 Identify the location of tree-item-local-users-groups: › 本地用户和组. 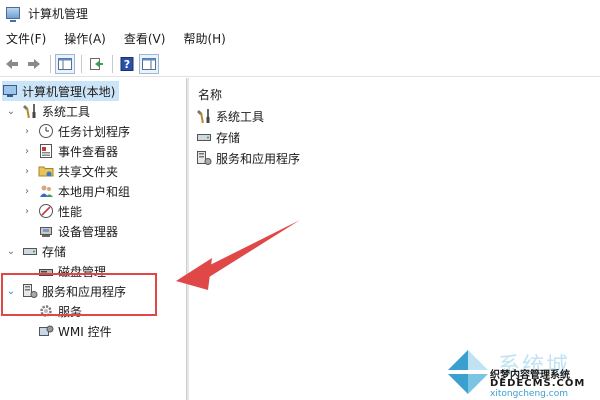
(76, 191).